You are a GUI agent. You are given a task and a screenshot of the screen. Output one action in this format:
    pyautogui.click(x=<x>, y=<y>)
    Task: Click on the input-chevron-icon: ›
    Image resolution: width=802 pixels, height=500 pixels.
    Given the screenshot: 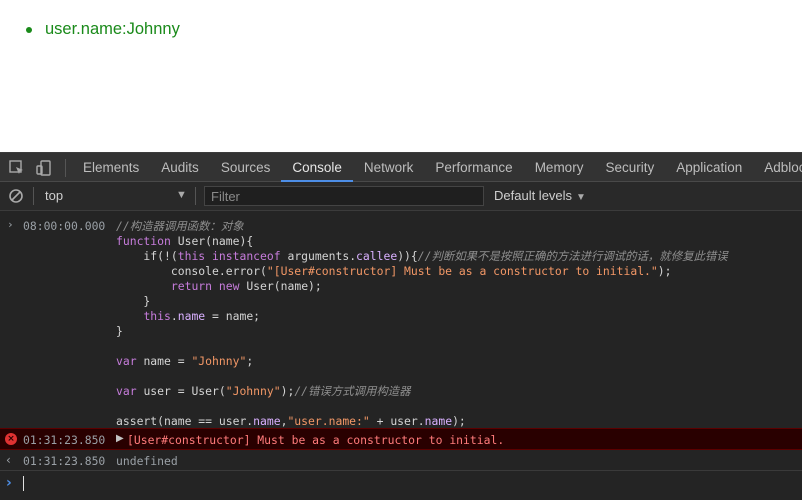 What is the action you would take?
    pyautogui.click(x=10, y=224)
    